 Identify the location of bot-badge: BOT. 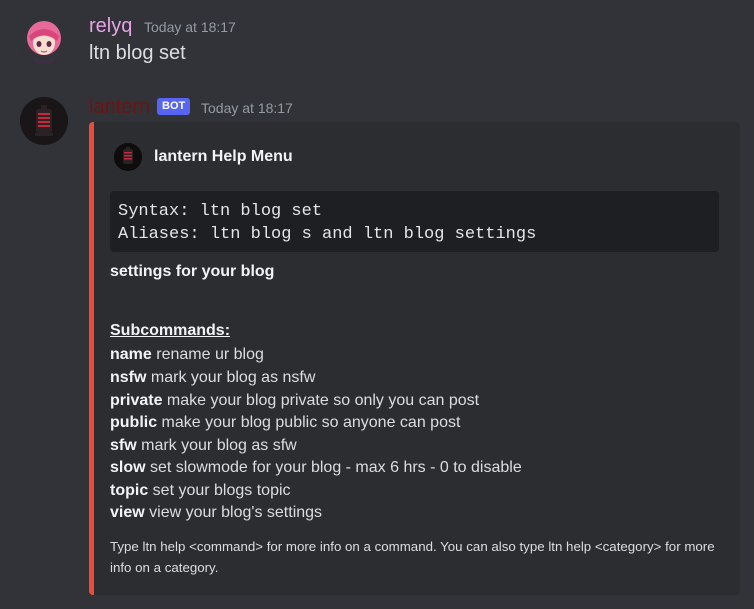
(174, 106).